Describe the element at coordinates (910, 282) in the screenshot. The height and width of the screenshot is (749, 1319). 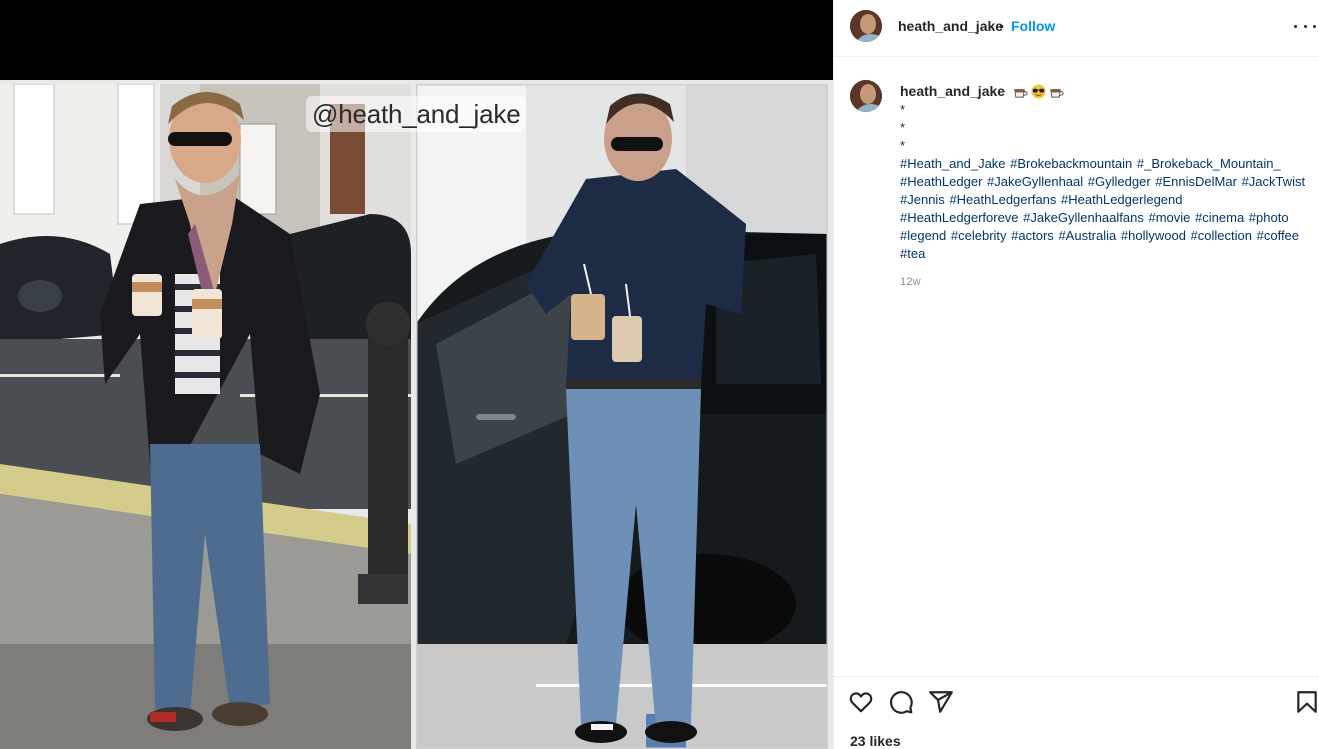
I see `post-timestamp: 12w` at that location.